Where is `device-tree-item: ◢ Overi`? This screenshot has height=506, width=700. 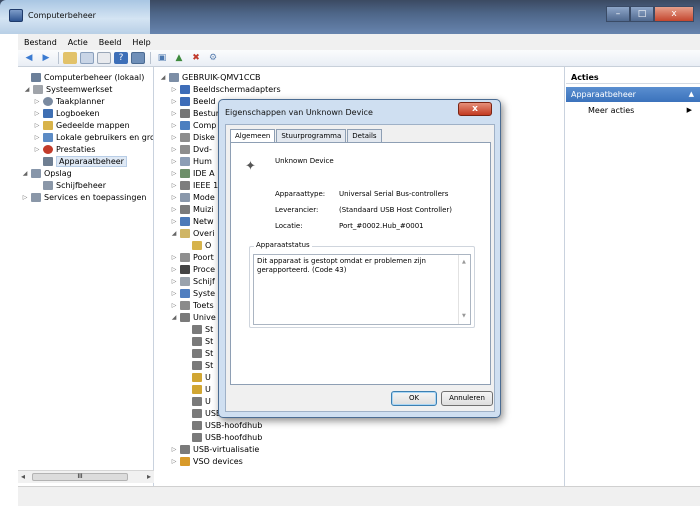 device-tree-item: ◢ Overi is located at coordinates (192, 233).